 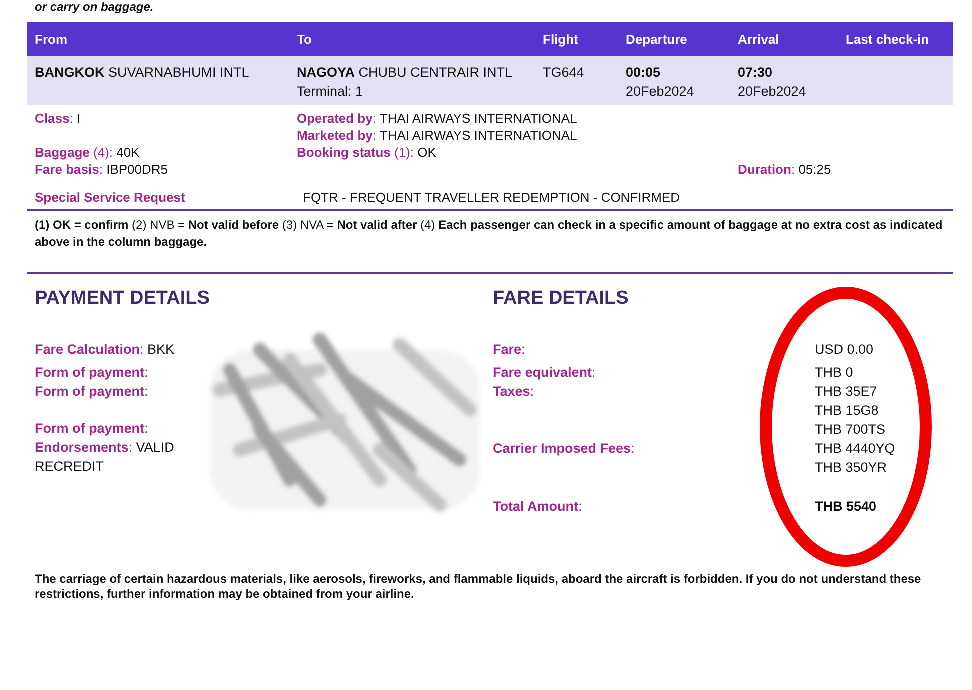 I want to click on column-header: Flight, so click(x=561, y=39).